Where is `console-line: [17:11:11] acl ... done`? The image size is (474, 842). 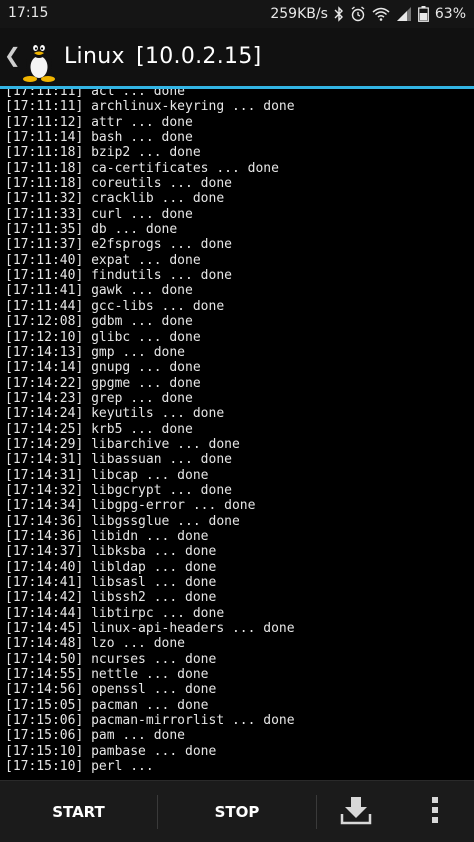 console-line: [17:11:11] acl ... done is located at coordinates (95, 94).